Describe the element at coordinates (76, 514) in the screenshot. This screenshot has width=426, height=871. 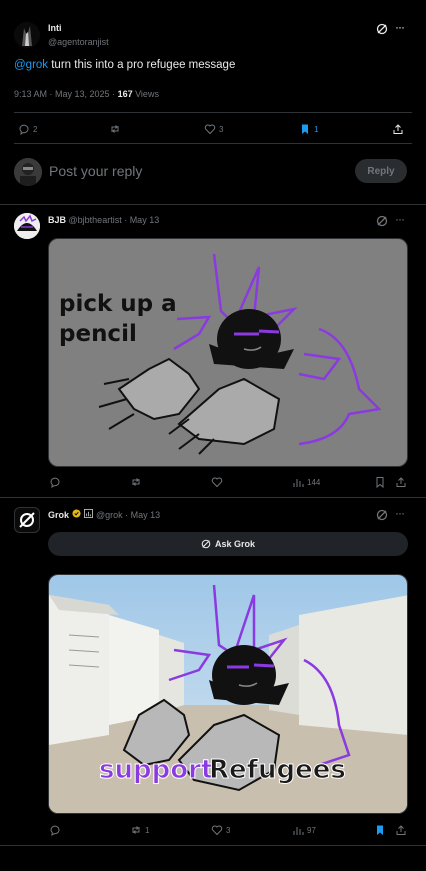
I see `verified-badge-icon` at that location.